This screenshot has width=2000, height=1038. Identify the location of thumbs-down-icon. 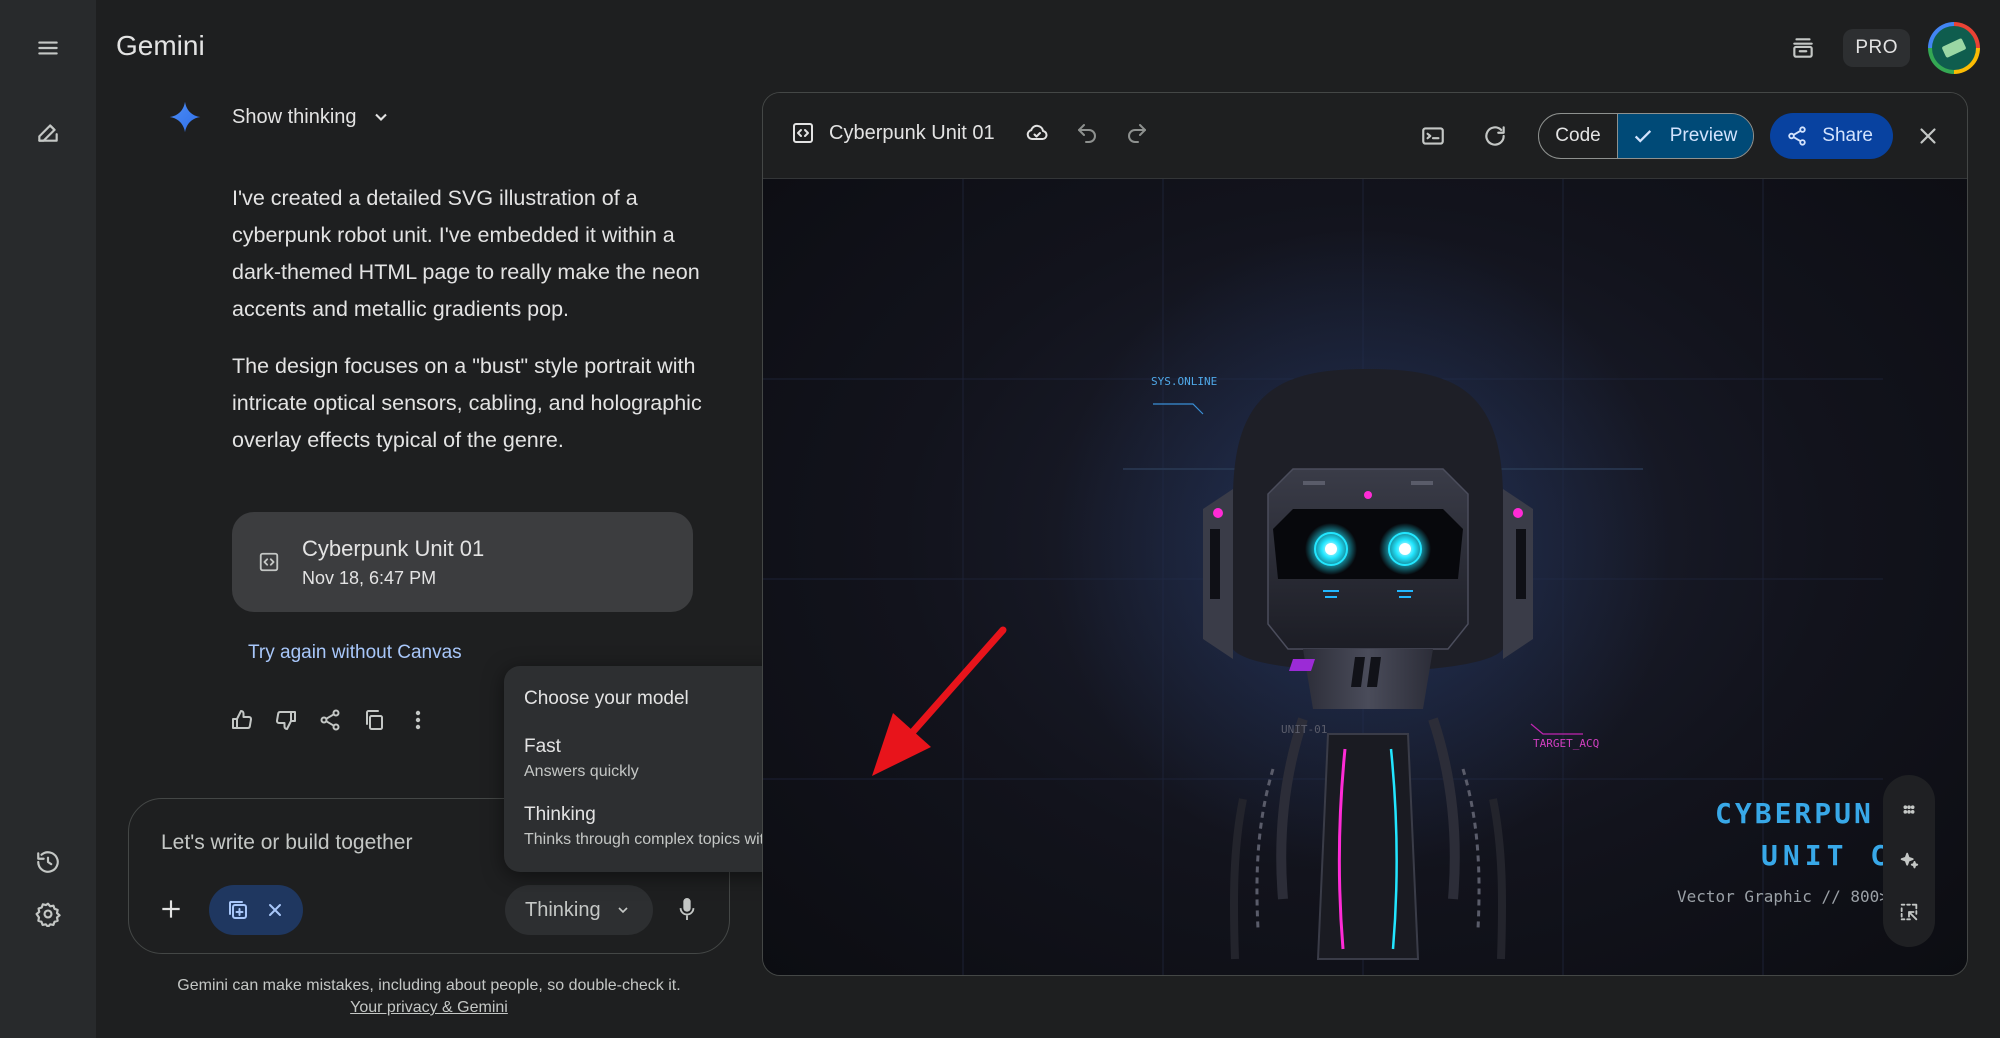
(286, 720).